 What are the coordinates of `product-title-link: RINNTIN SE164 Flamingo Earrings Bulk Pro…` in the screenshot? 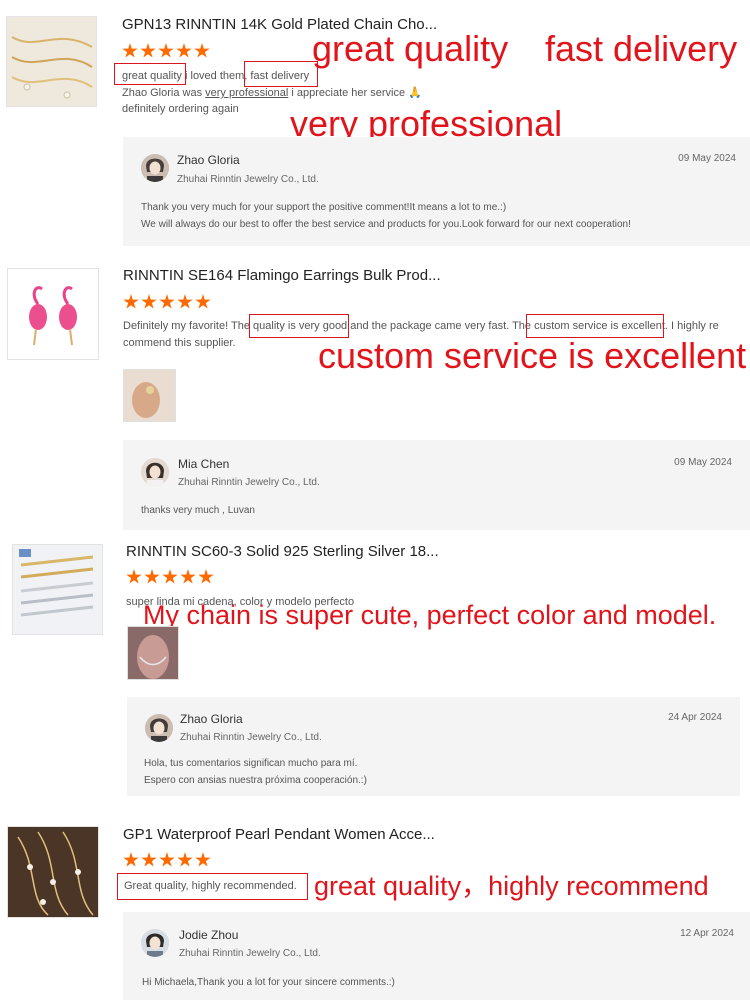 It's located at (282, 275).